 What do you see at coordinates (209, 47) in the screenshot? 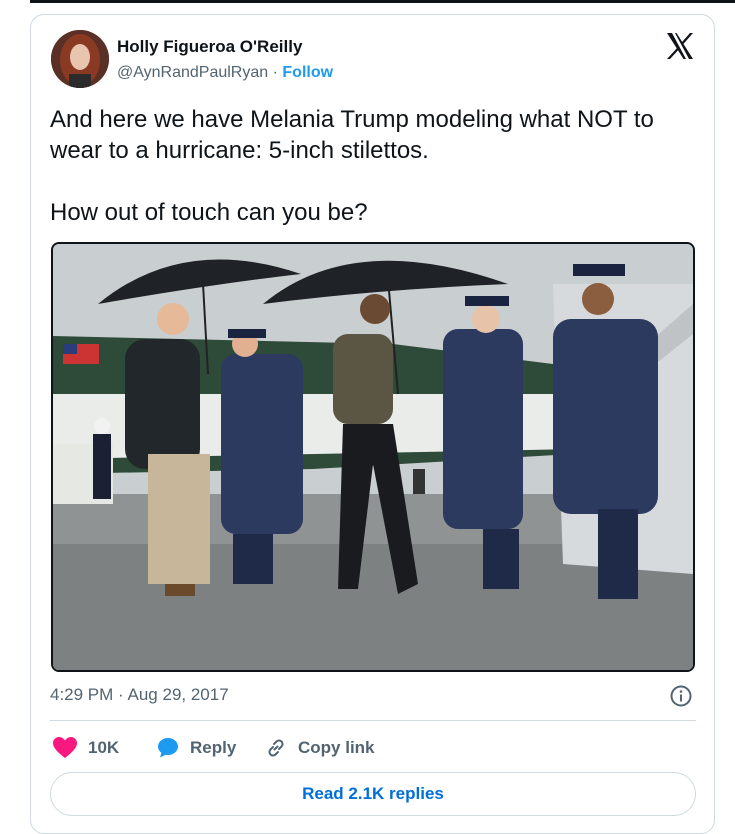
I see `author-name: Holly Figueroa O'Reilly` at bounding box center [209, 47].